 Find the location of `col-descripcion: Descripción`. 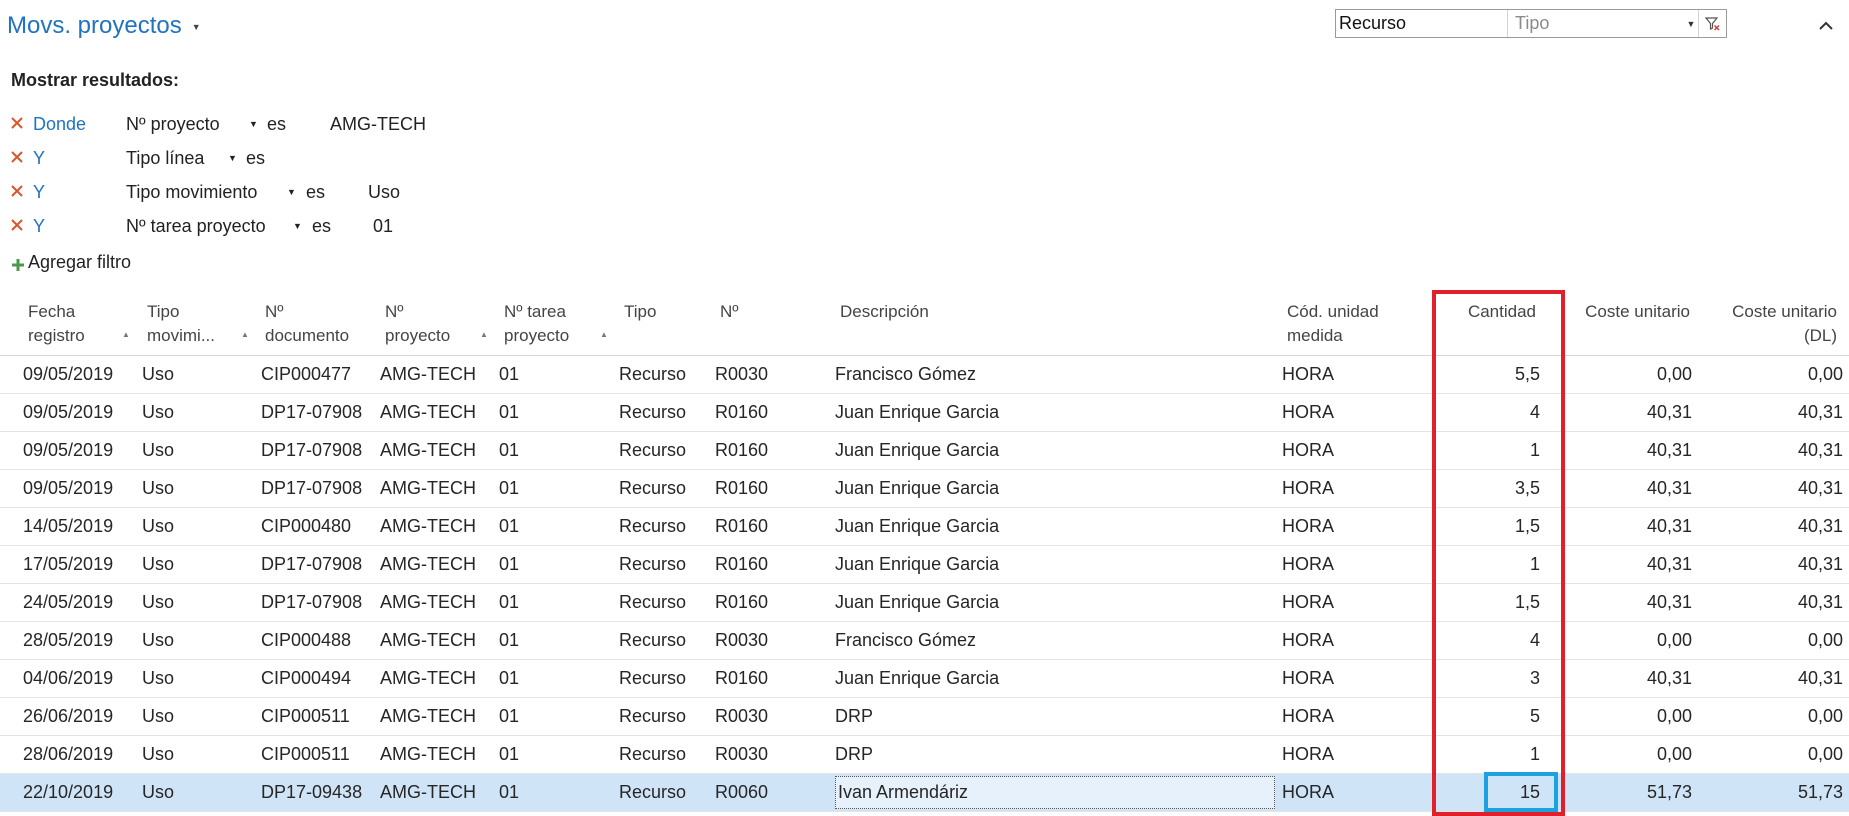

col-descripcion: Descripción is located at coordinates (884, 312).